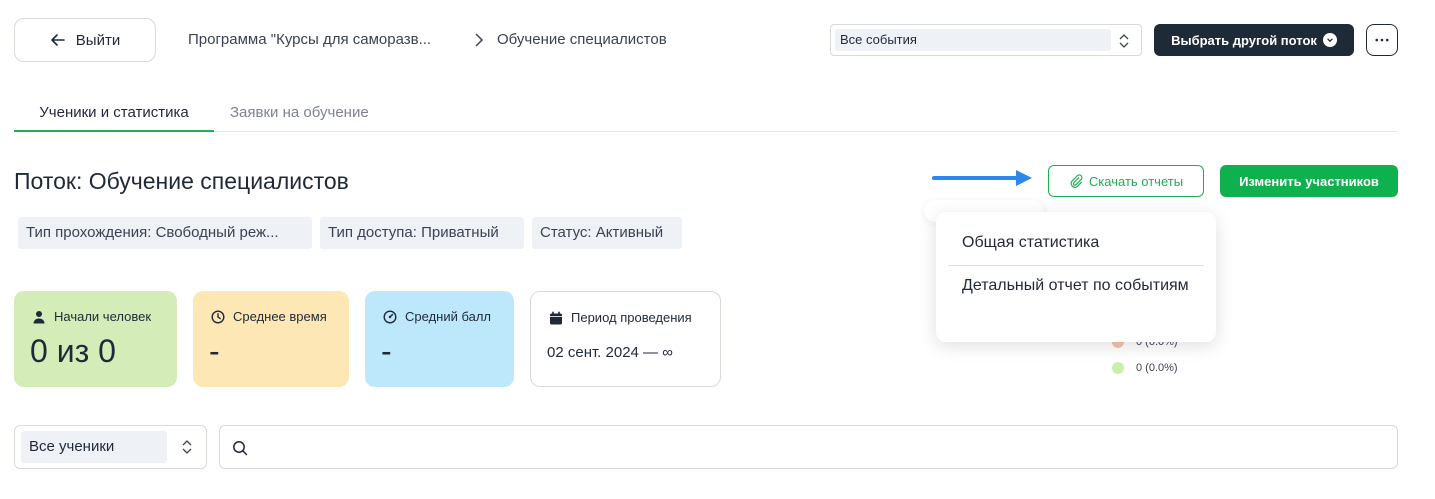  I want to click on chevron-right-icon, so click(479, 40).